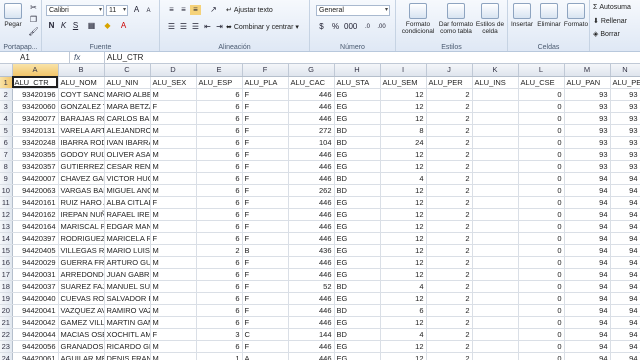 The height and width of the screenshot is (360, 640). What do you see at coordinates (219, 154) in the screenshot?
I see `cell-e7: 6` at bounding box center [219, 154].